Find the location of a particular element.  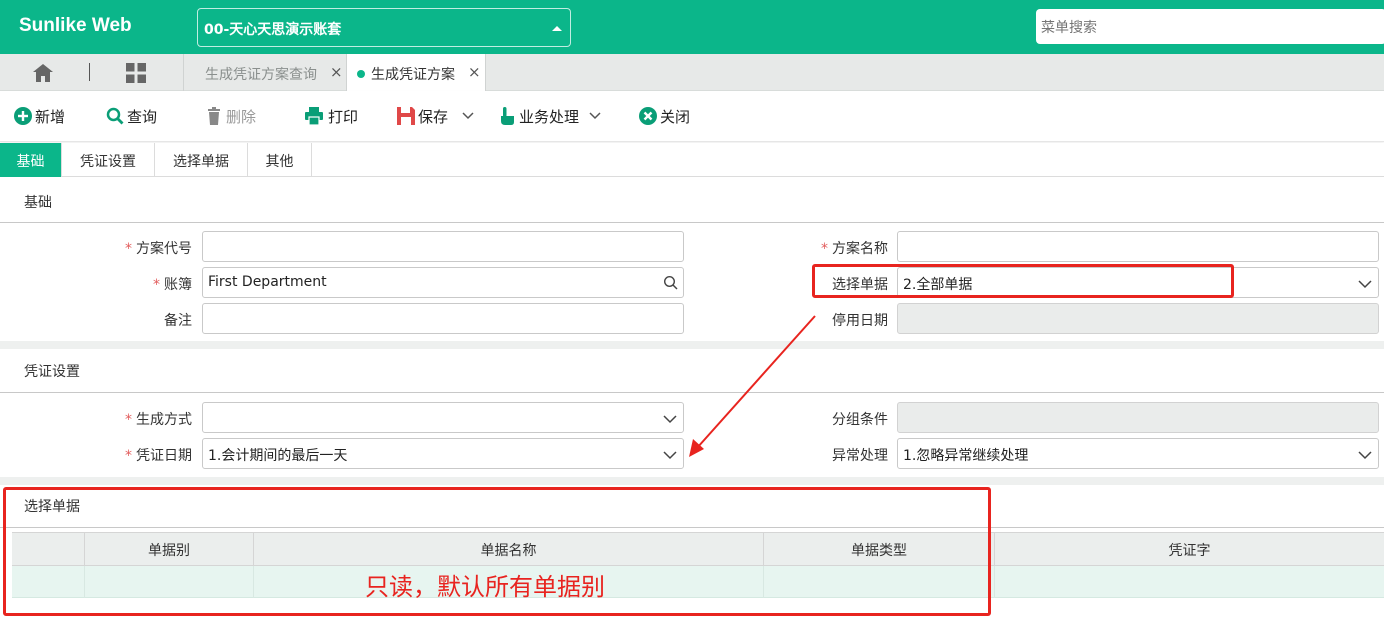

scheme-code-label: * 方案代号 is located at coordinates (158, 249).